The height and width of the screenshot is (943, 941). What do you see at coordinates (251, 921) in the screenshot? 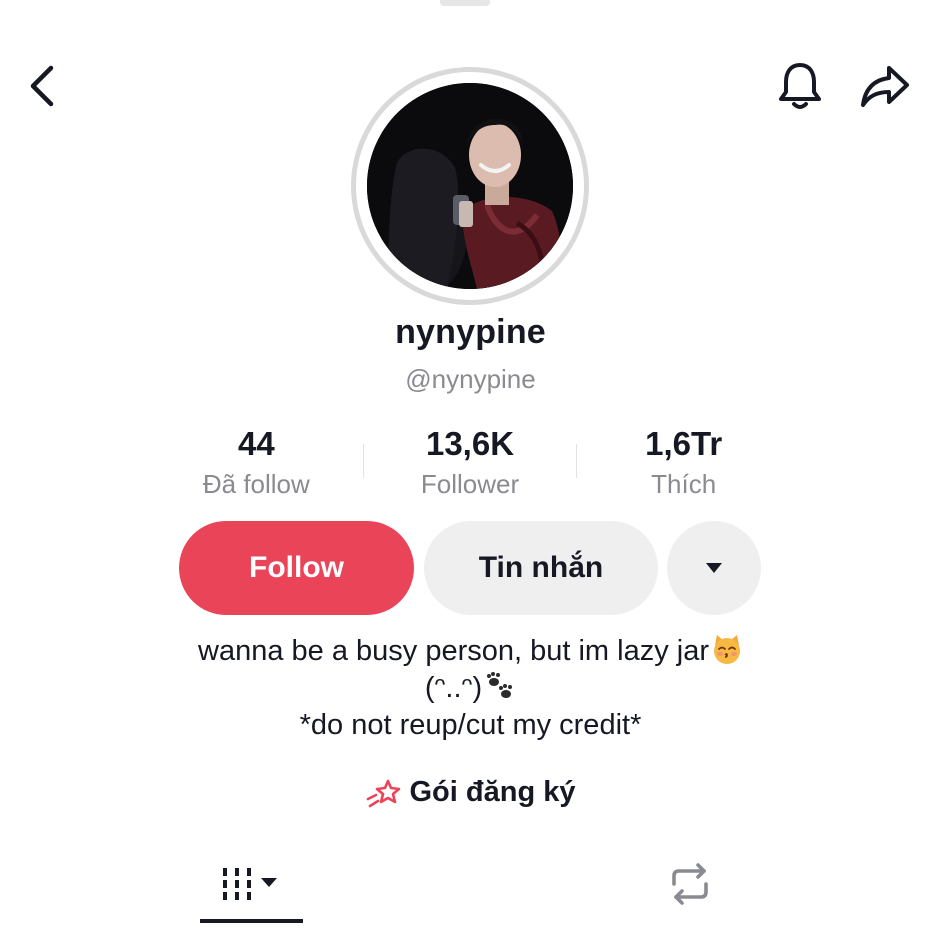
I see `active-tab-indicator` at bounding box center [251, 921].